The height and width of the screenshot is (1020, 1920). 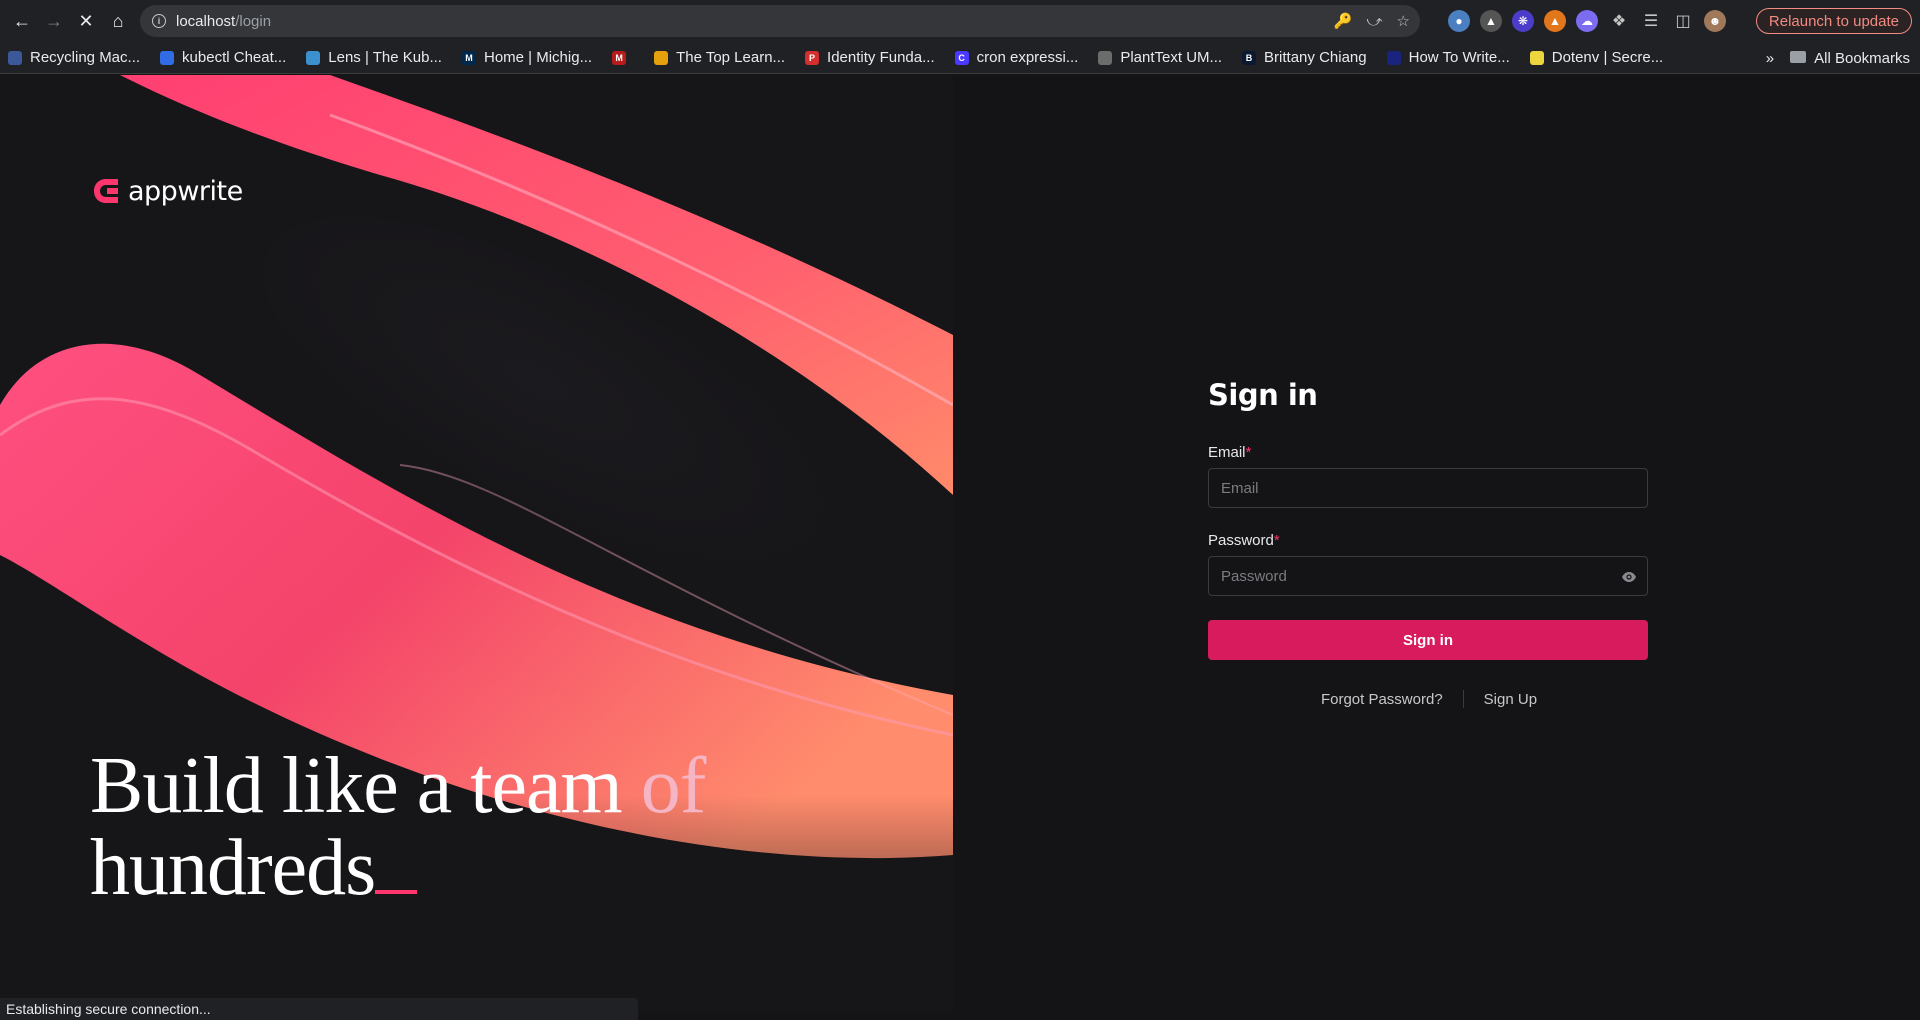 I want to click on all-bookmarks-button: All Bookmarks, so click(x=1850, y=58).